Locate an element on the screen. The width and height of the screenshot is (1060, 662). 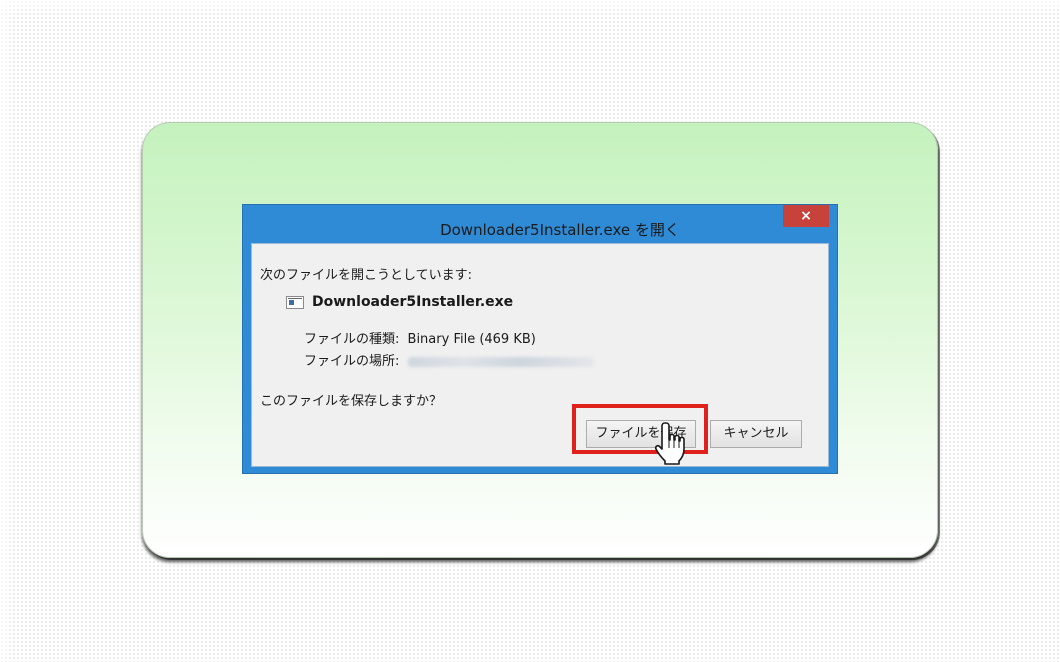
file-location-row: ファイルの場所: is located at coordinates (449, 359).